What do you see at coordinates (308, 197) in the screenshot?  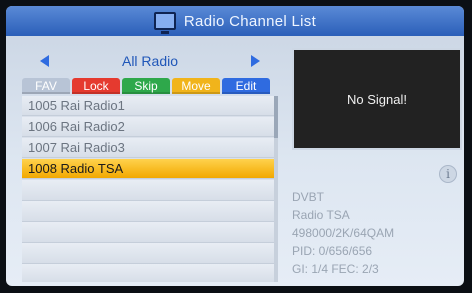 I see `info-type: DVBT` at bounding box center [308, 197].